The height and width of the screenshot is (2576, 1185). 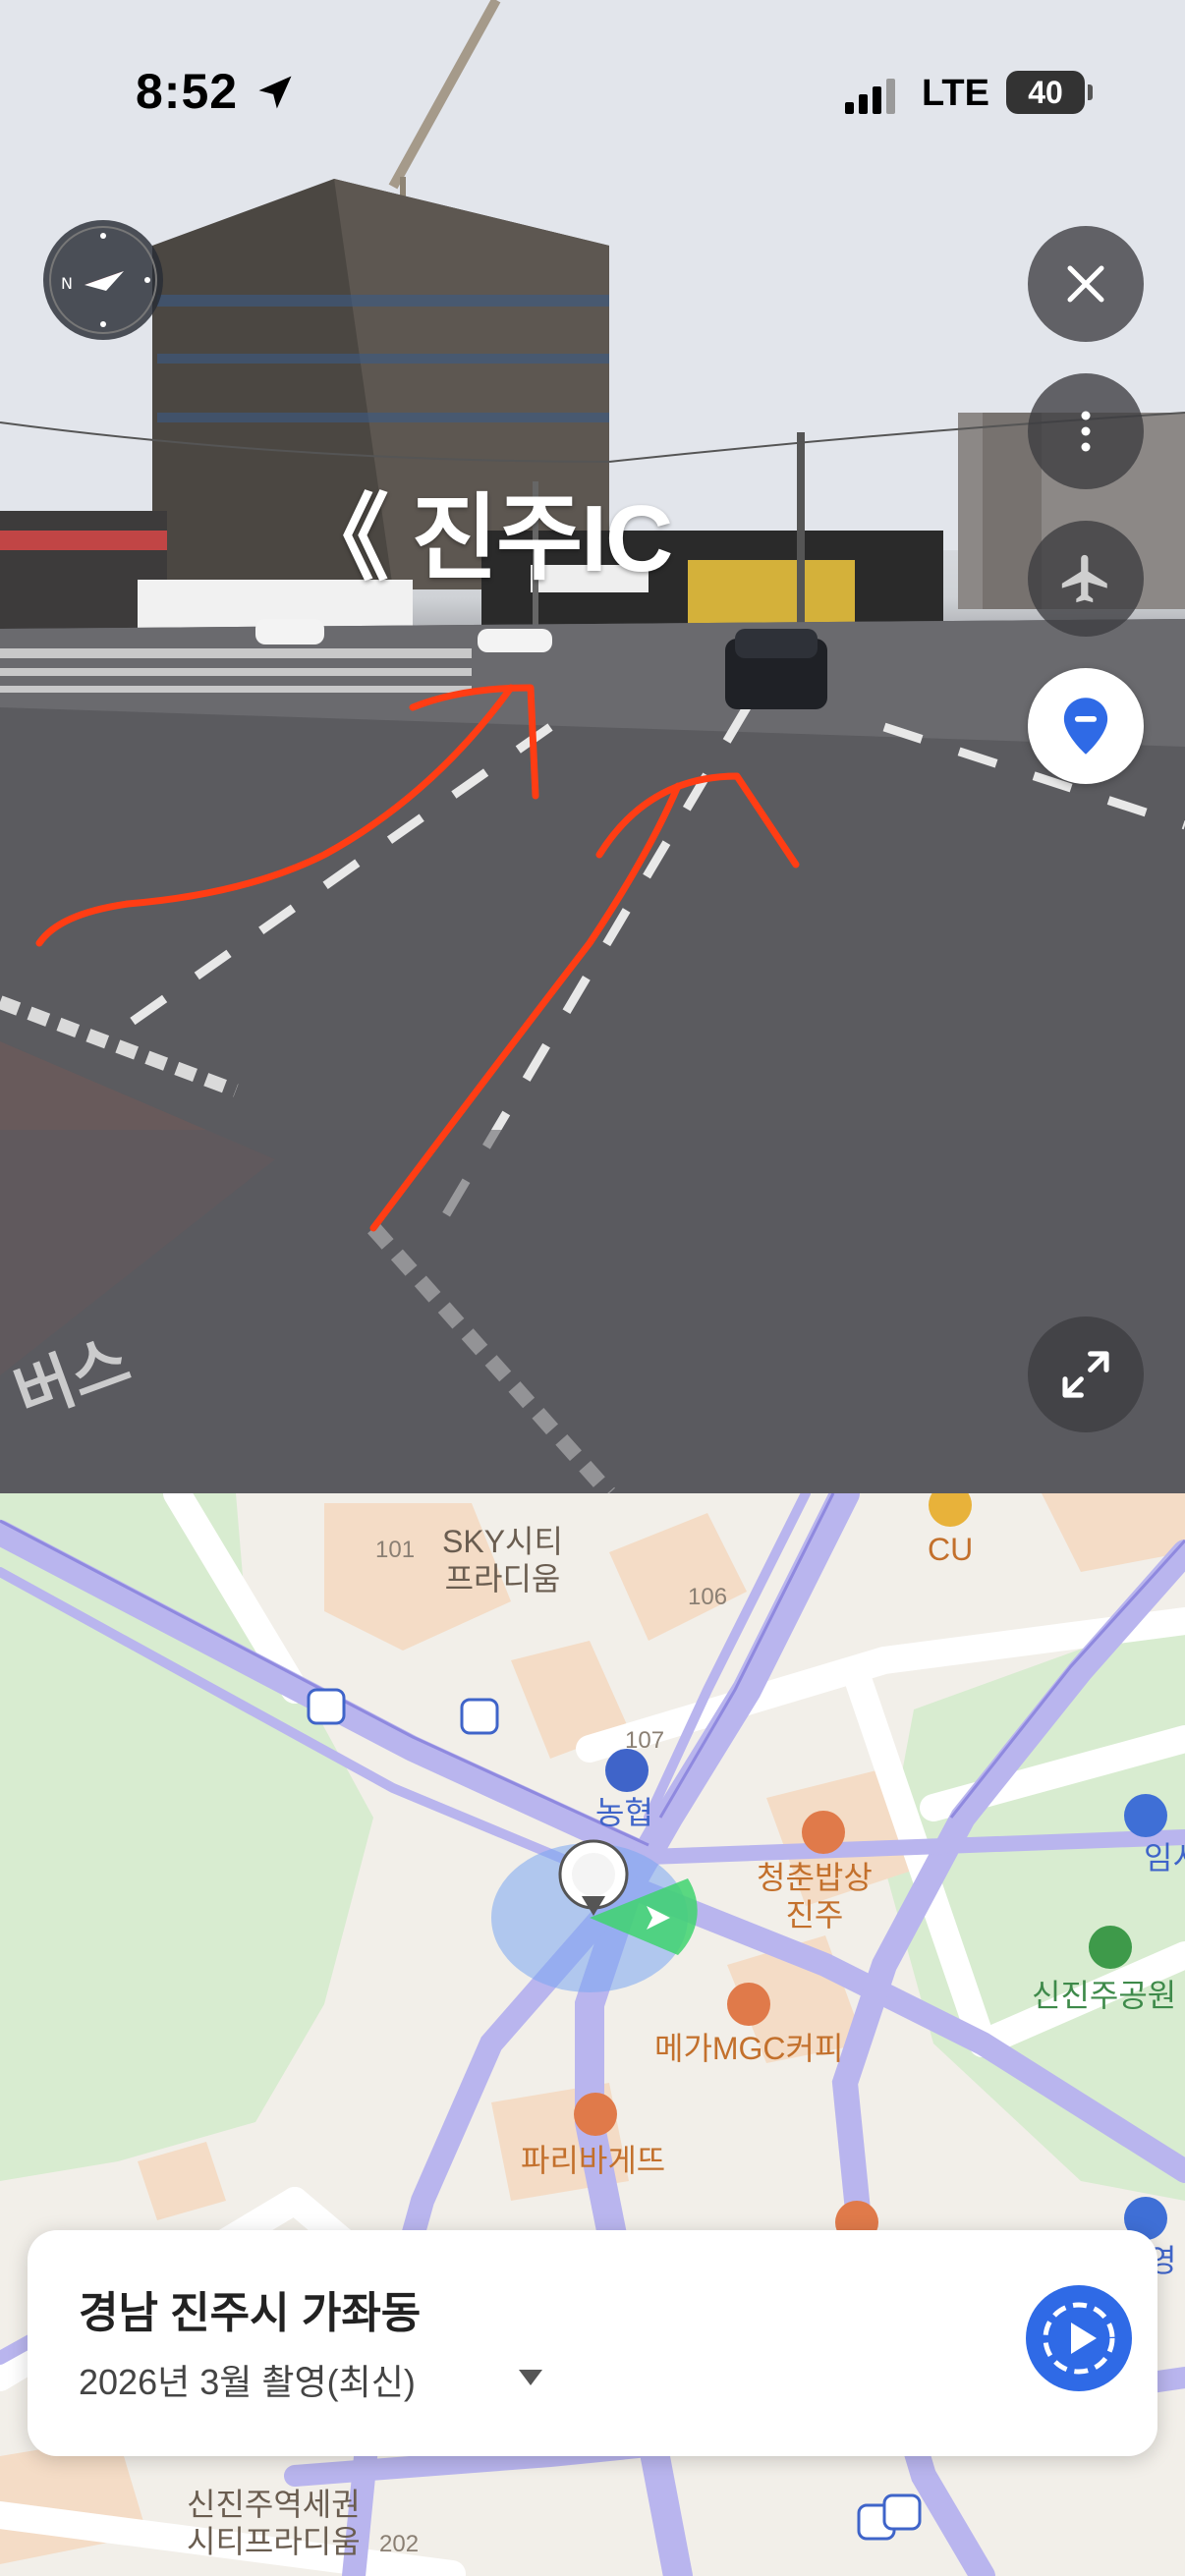 What do you see at coordinates (248, 2379) in the screenshot?
I see `capture-date-selector: 2026년 3월 촬영(최신)` at bounding box center [248, 2379].